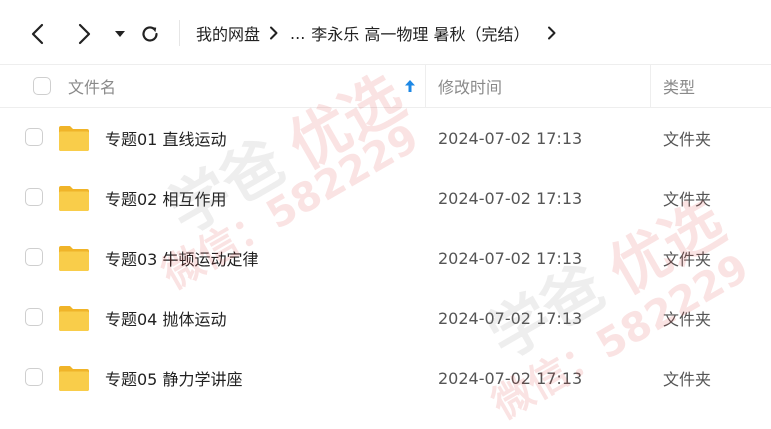 This screenshot has width=771, height=429. I want to click on file-name: 专题05 静力学讲座, so click(173, 378).